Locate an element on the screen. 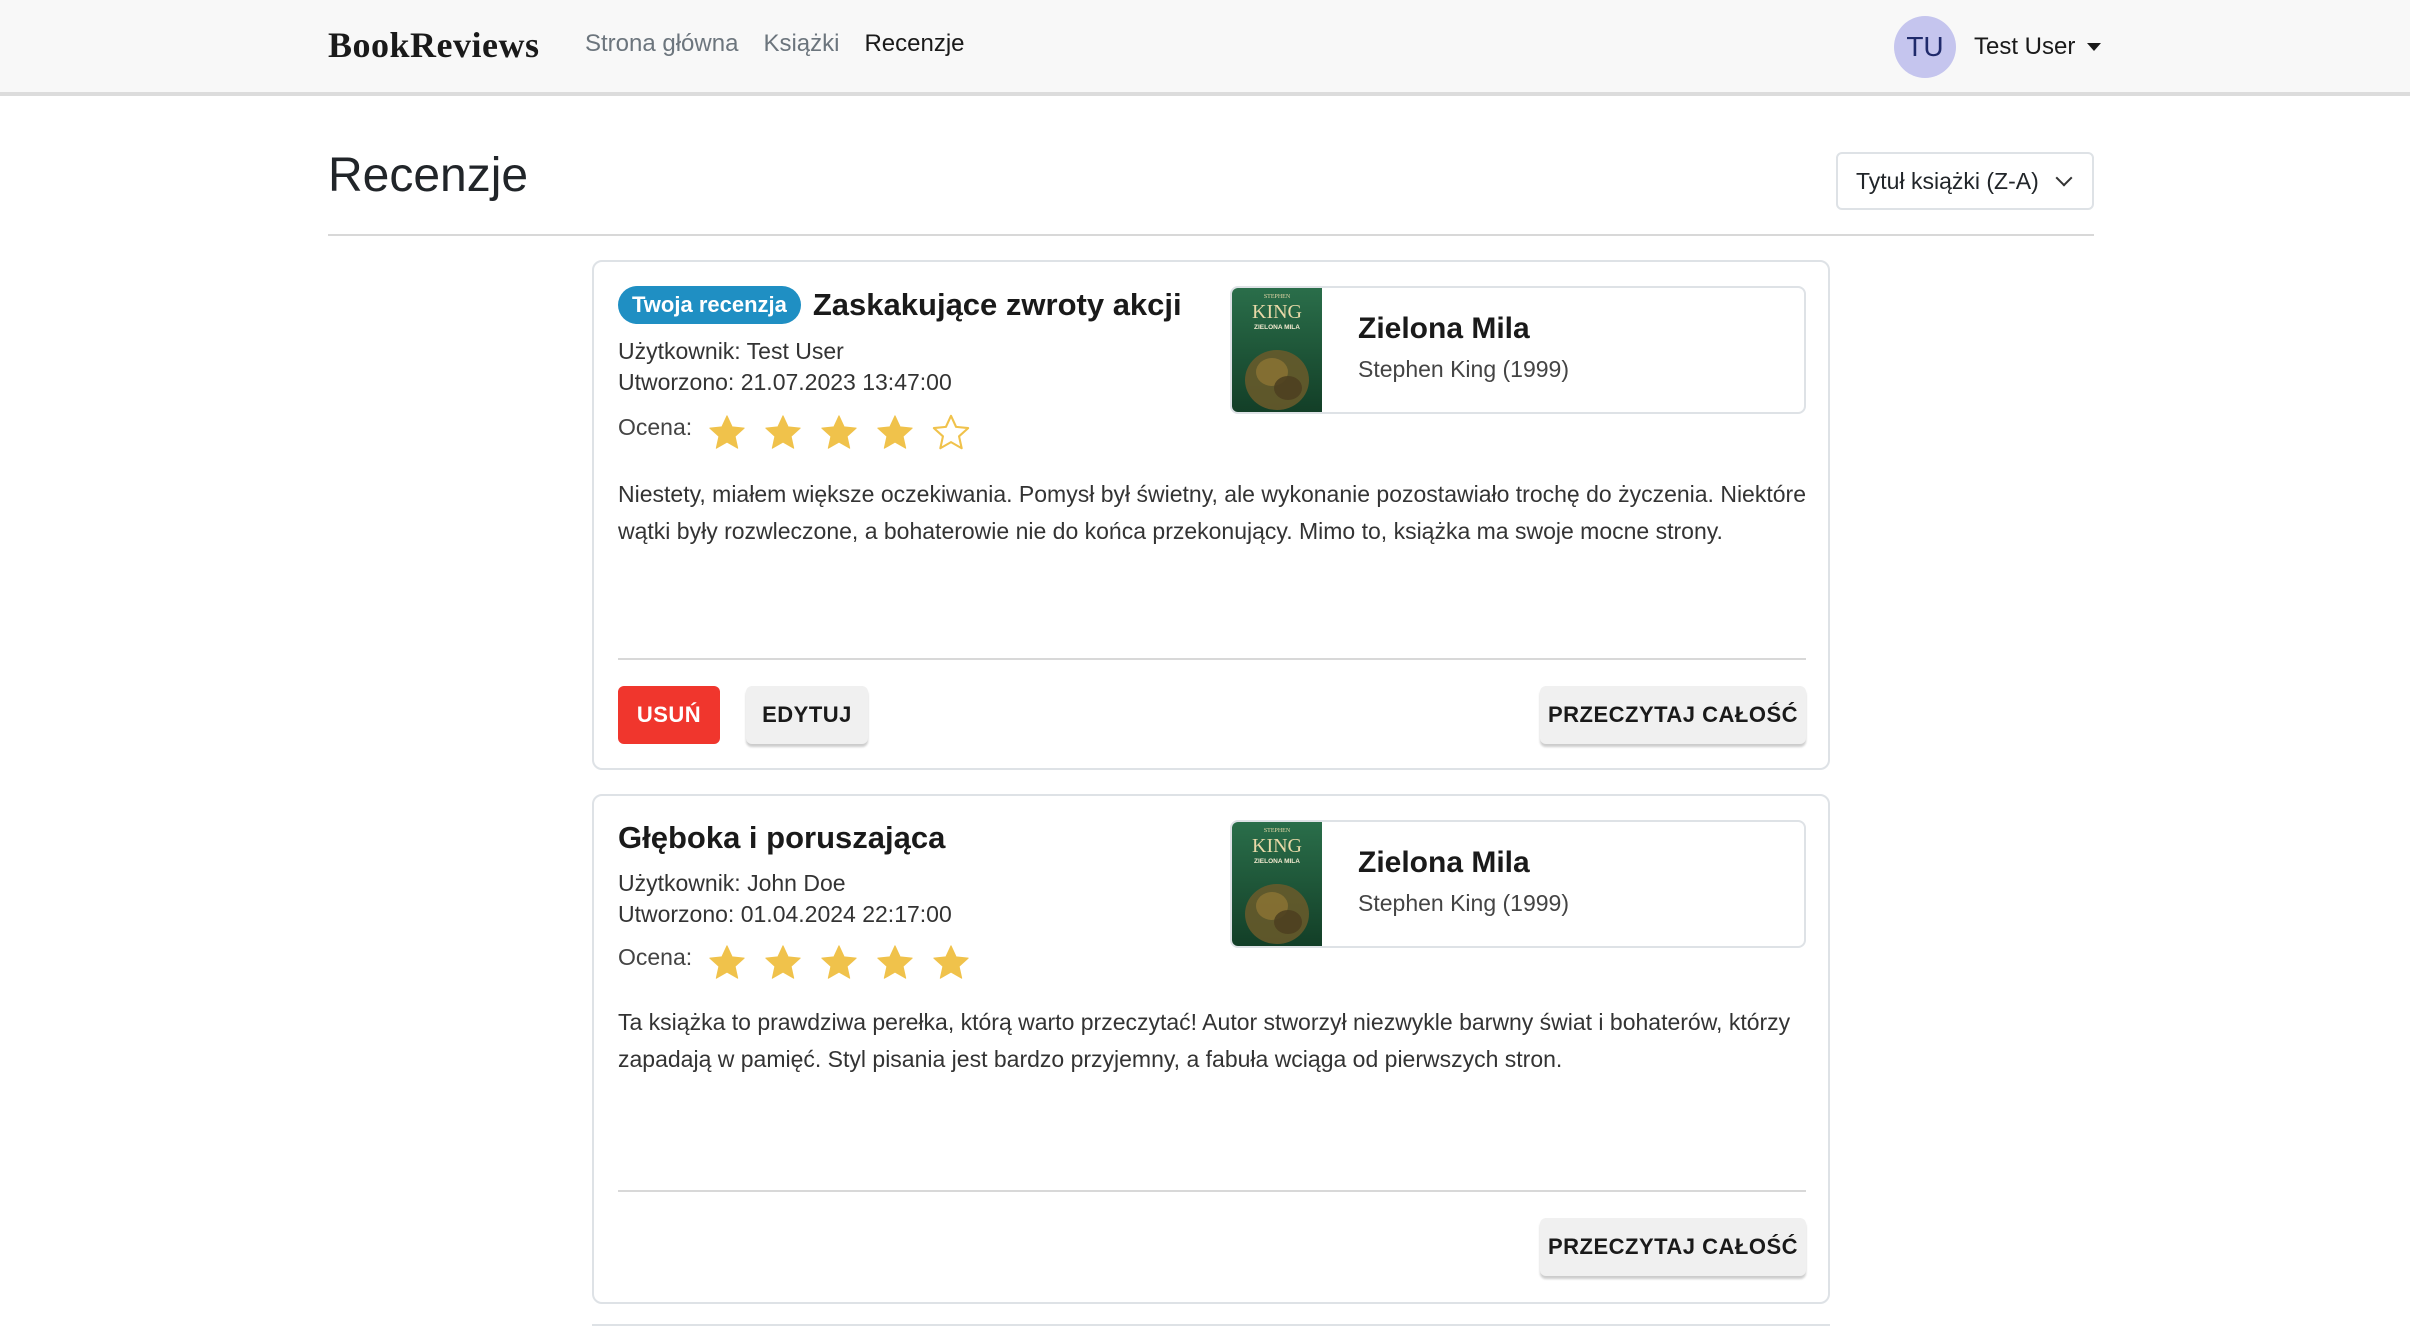 The image size is (2410, 1328). chevron-down-icon is located at coordinates (2064, 178).